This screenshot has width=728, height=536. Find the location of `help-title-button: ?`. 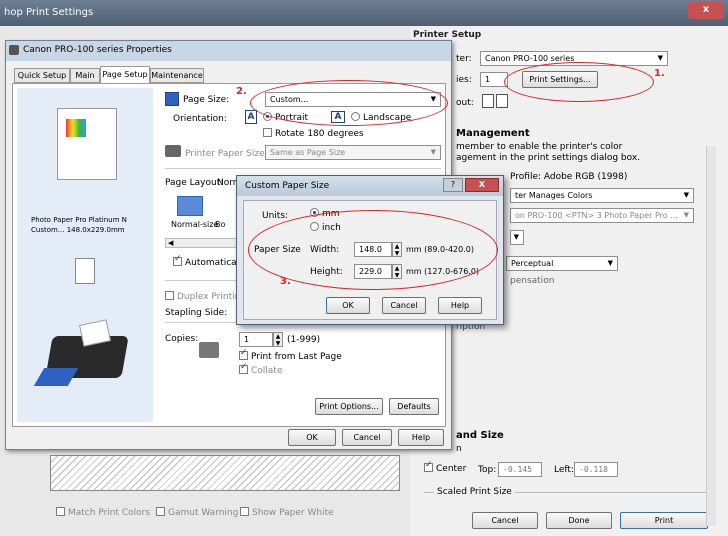

help-title-button: ? is located at coordinates (453, 185).